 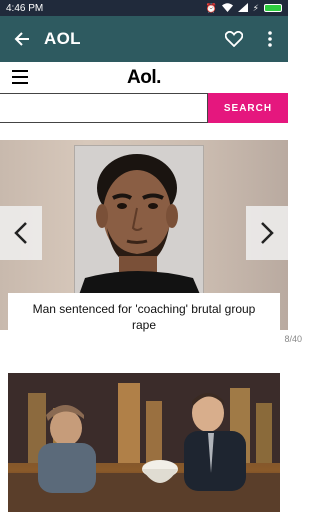 What do you see at coordinates (20, 77) in the screenshot?
I see `hamburger-icon` at bounding box center [20, 77].